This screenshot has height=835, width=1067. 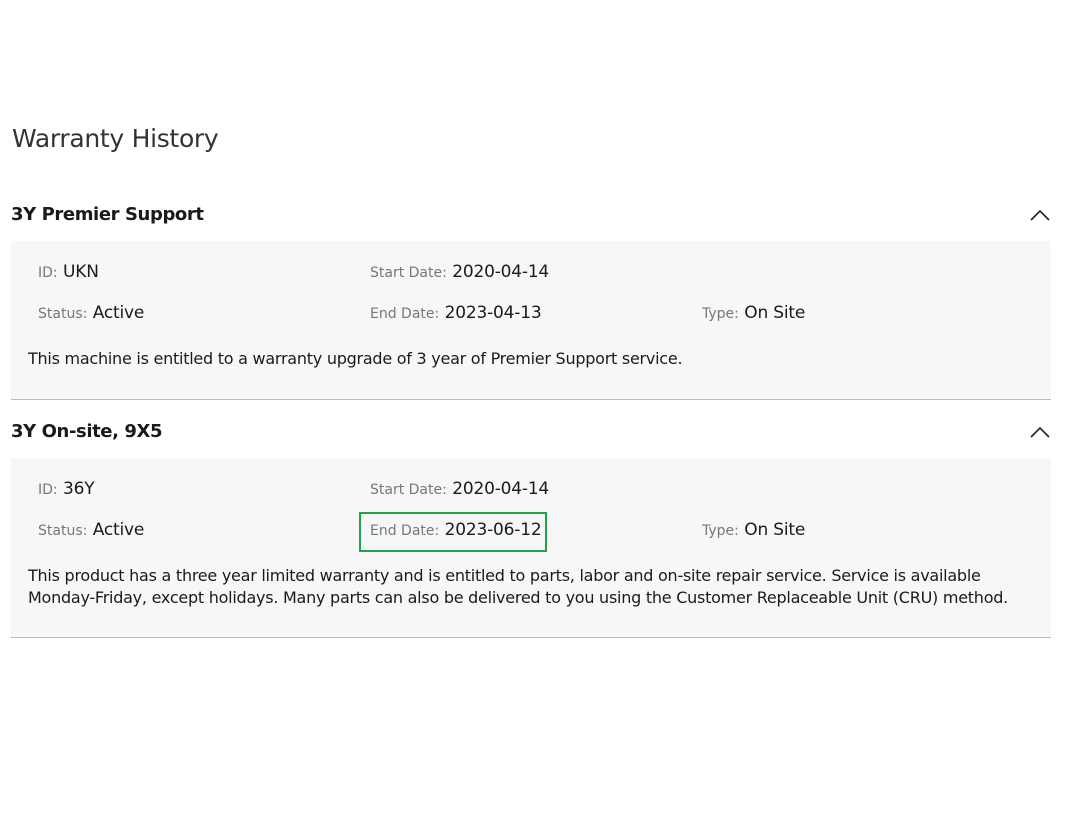 I want to click on warranty-id-field: ID: 36Y, so click(x=66, y=489).